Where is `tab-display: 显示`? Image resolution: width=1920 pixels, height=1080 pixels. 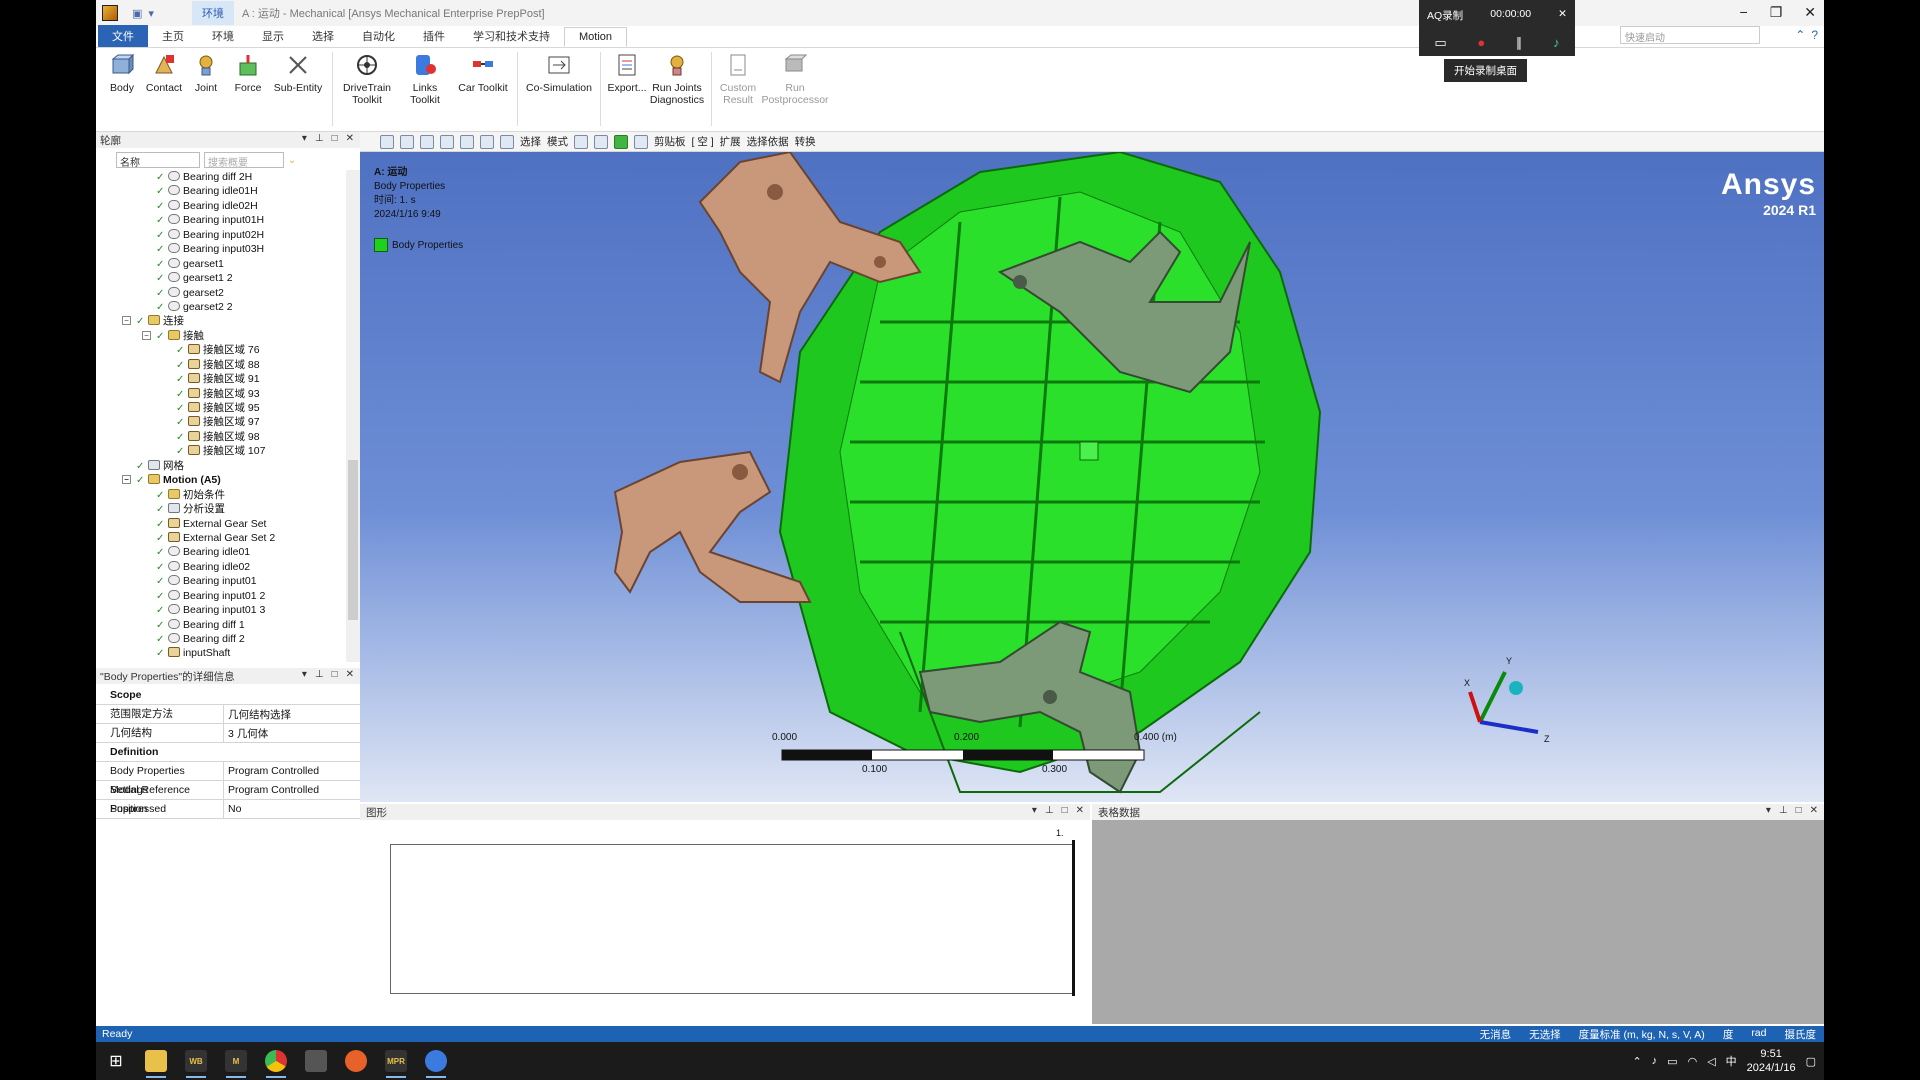 tab-display: 显示 is located at coordinates (273, 36).